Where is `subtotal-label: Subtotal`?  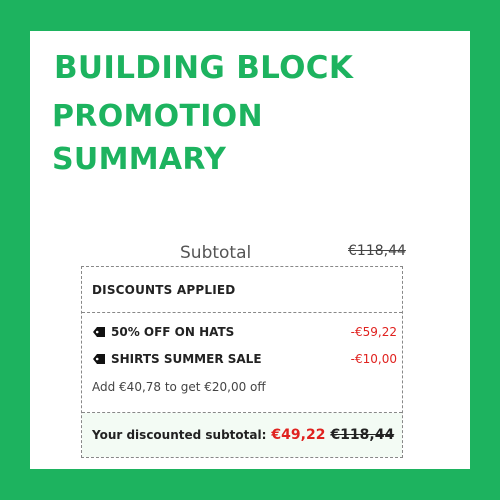
subtotal-label: Subtotal is located at coordinates (216, 253).